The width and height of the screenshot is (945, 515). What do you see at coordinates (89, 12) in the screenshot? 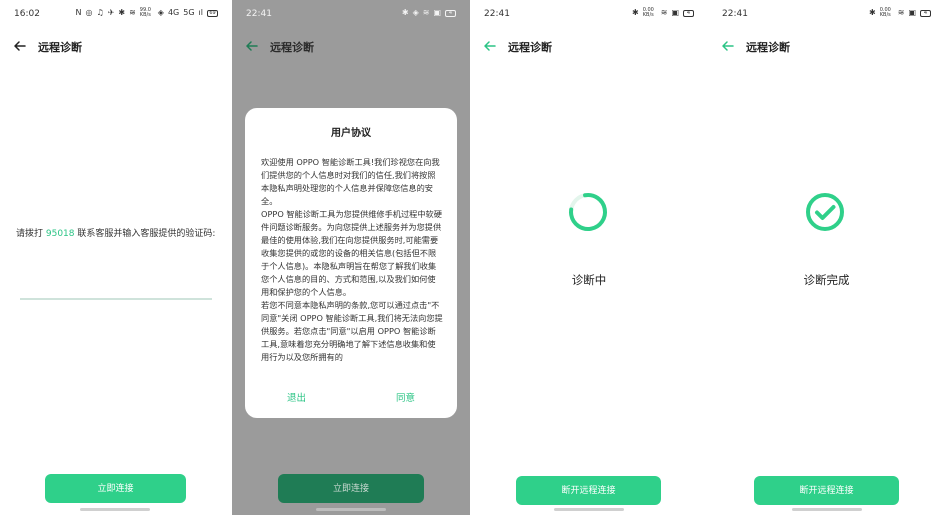
I see `location-icon: ◎` at bounding box center [89, 12].